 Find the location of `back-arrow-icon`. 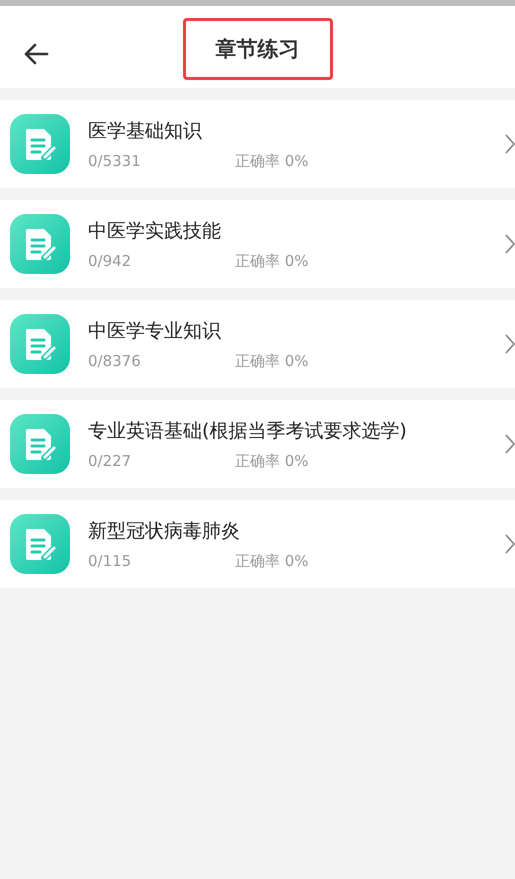

back-arrow-icon is located at coordinates (36, 54).